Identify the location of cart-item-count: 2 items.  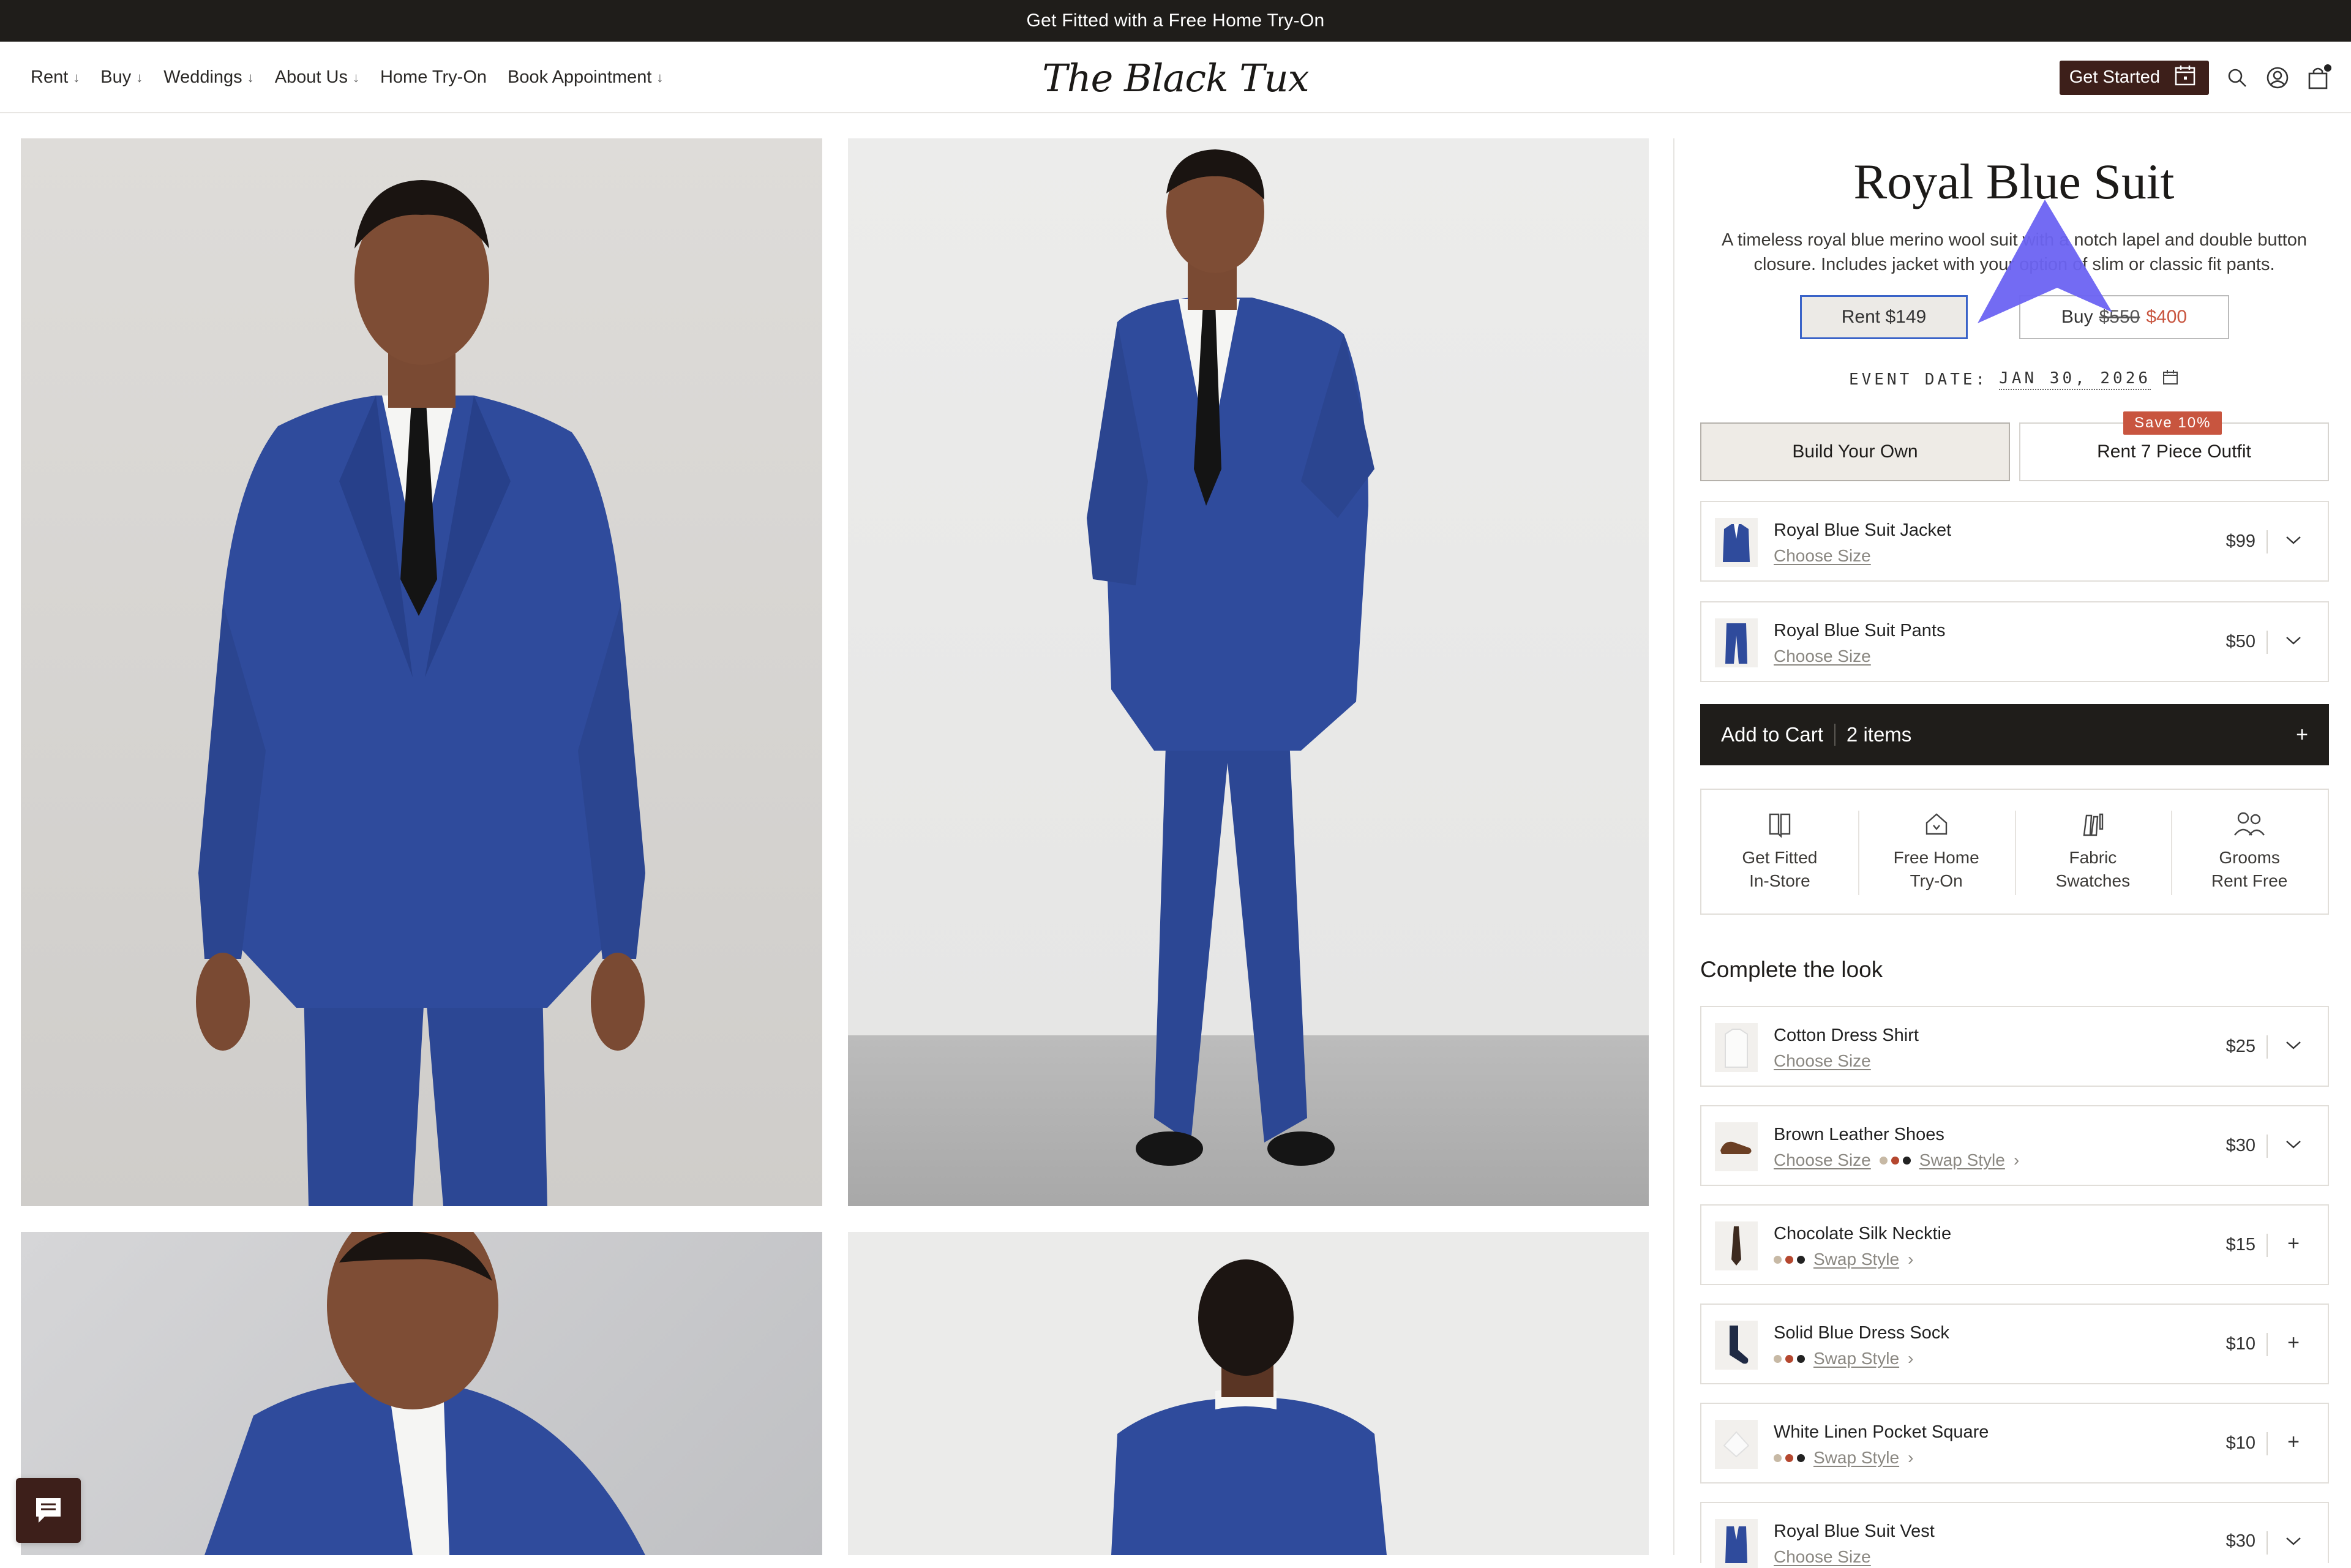
(1879, 734).